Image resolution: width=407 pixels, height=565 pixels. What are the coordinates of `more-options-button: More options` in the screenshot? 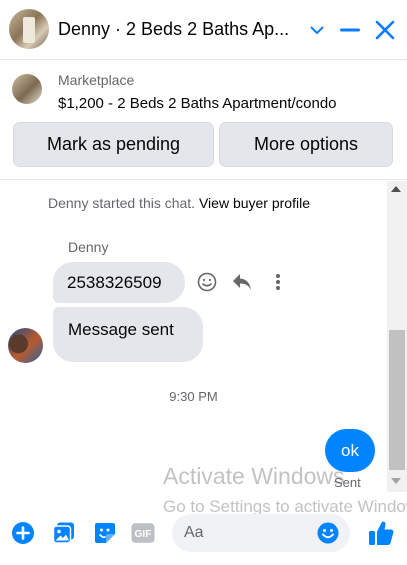 It's located at (306, 144).